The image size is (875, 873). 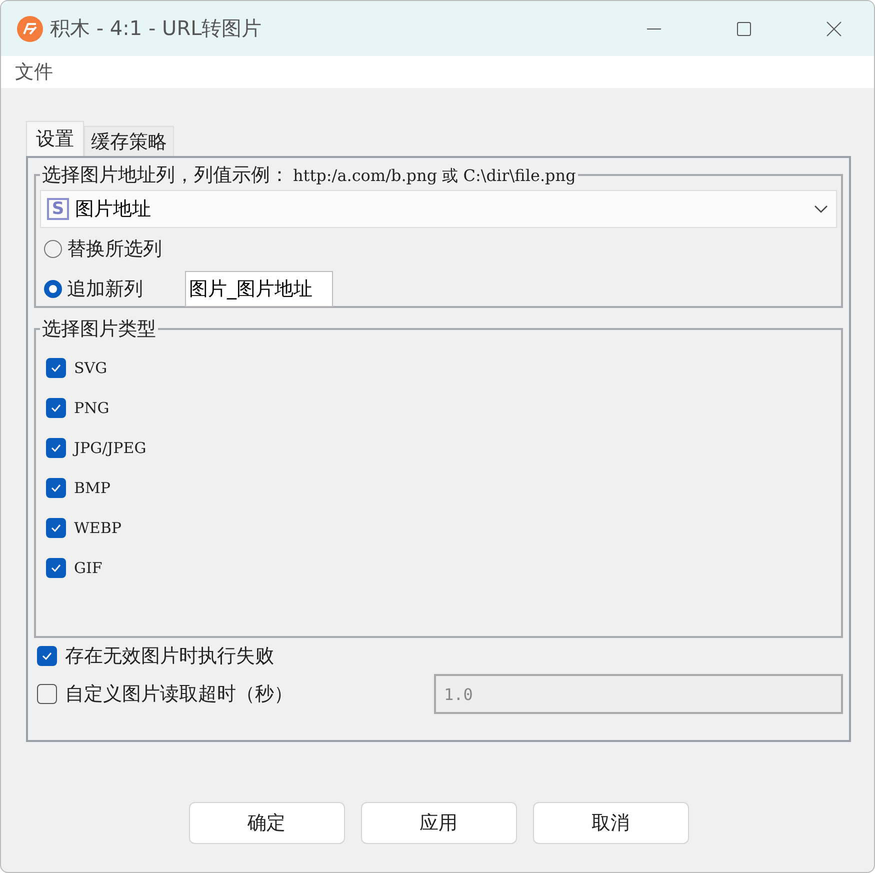 I want to click on radio-label: 追加新列, so click(x=105, y=289).